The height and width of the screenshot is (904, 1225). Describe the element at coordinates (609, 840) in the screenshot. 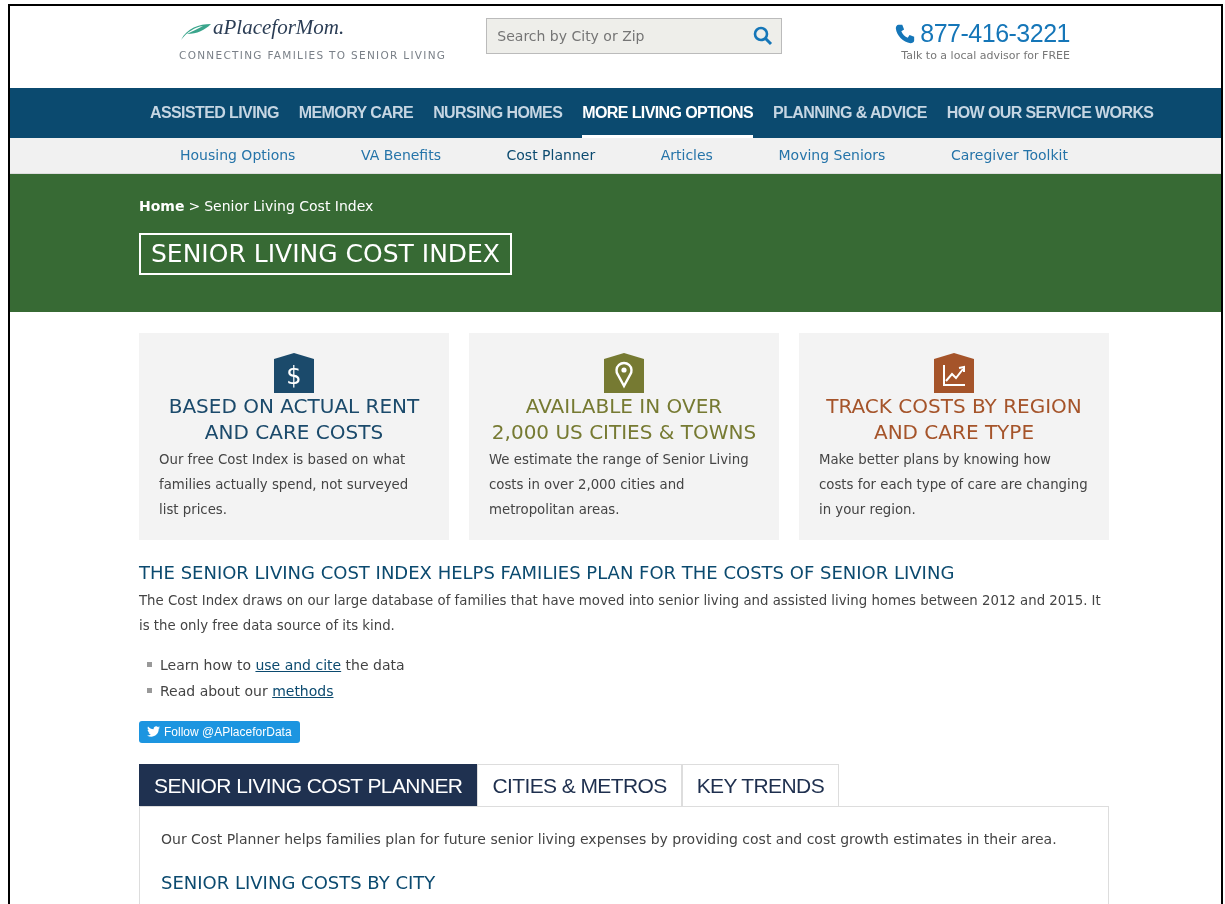

I see `panel-paragraph: Our Cost Planner helps families plan for future senior living expenses by providing cost and cost growth estimates in their area.` at that location.